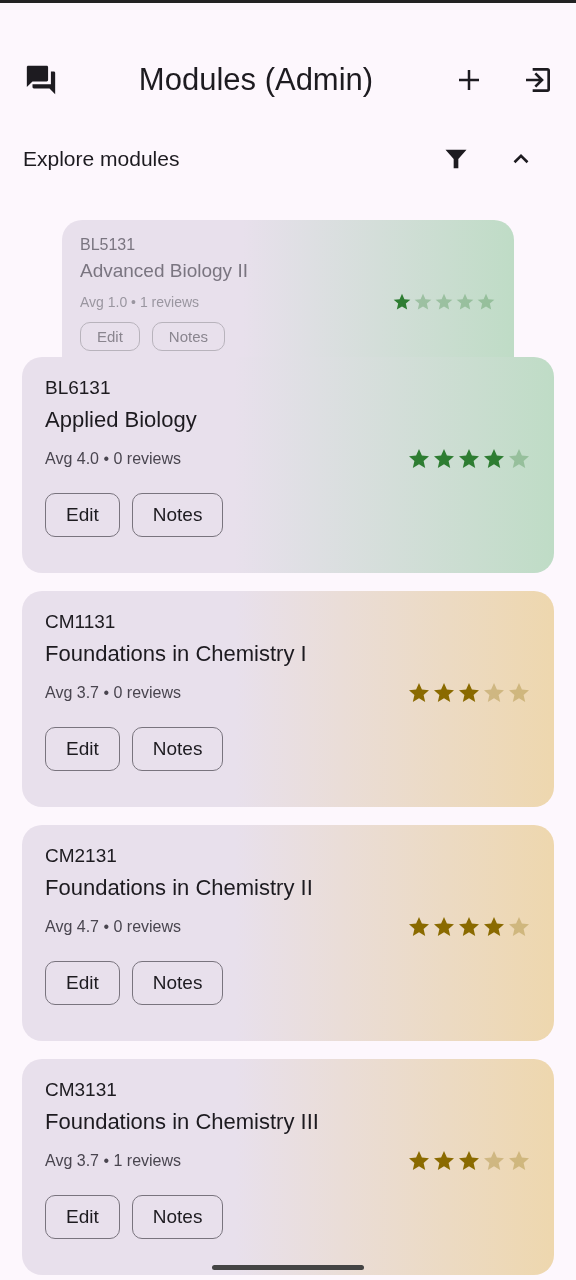 The image size is (576, 1280). Describe the element at coordinates (108, 245) in the screenshot. I see `module-code: BL5131` at that location.